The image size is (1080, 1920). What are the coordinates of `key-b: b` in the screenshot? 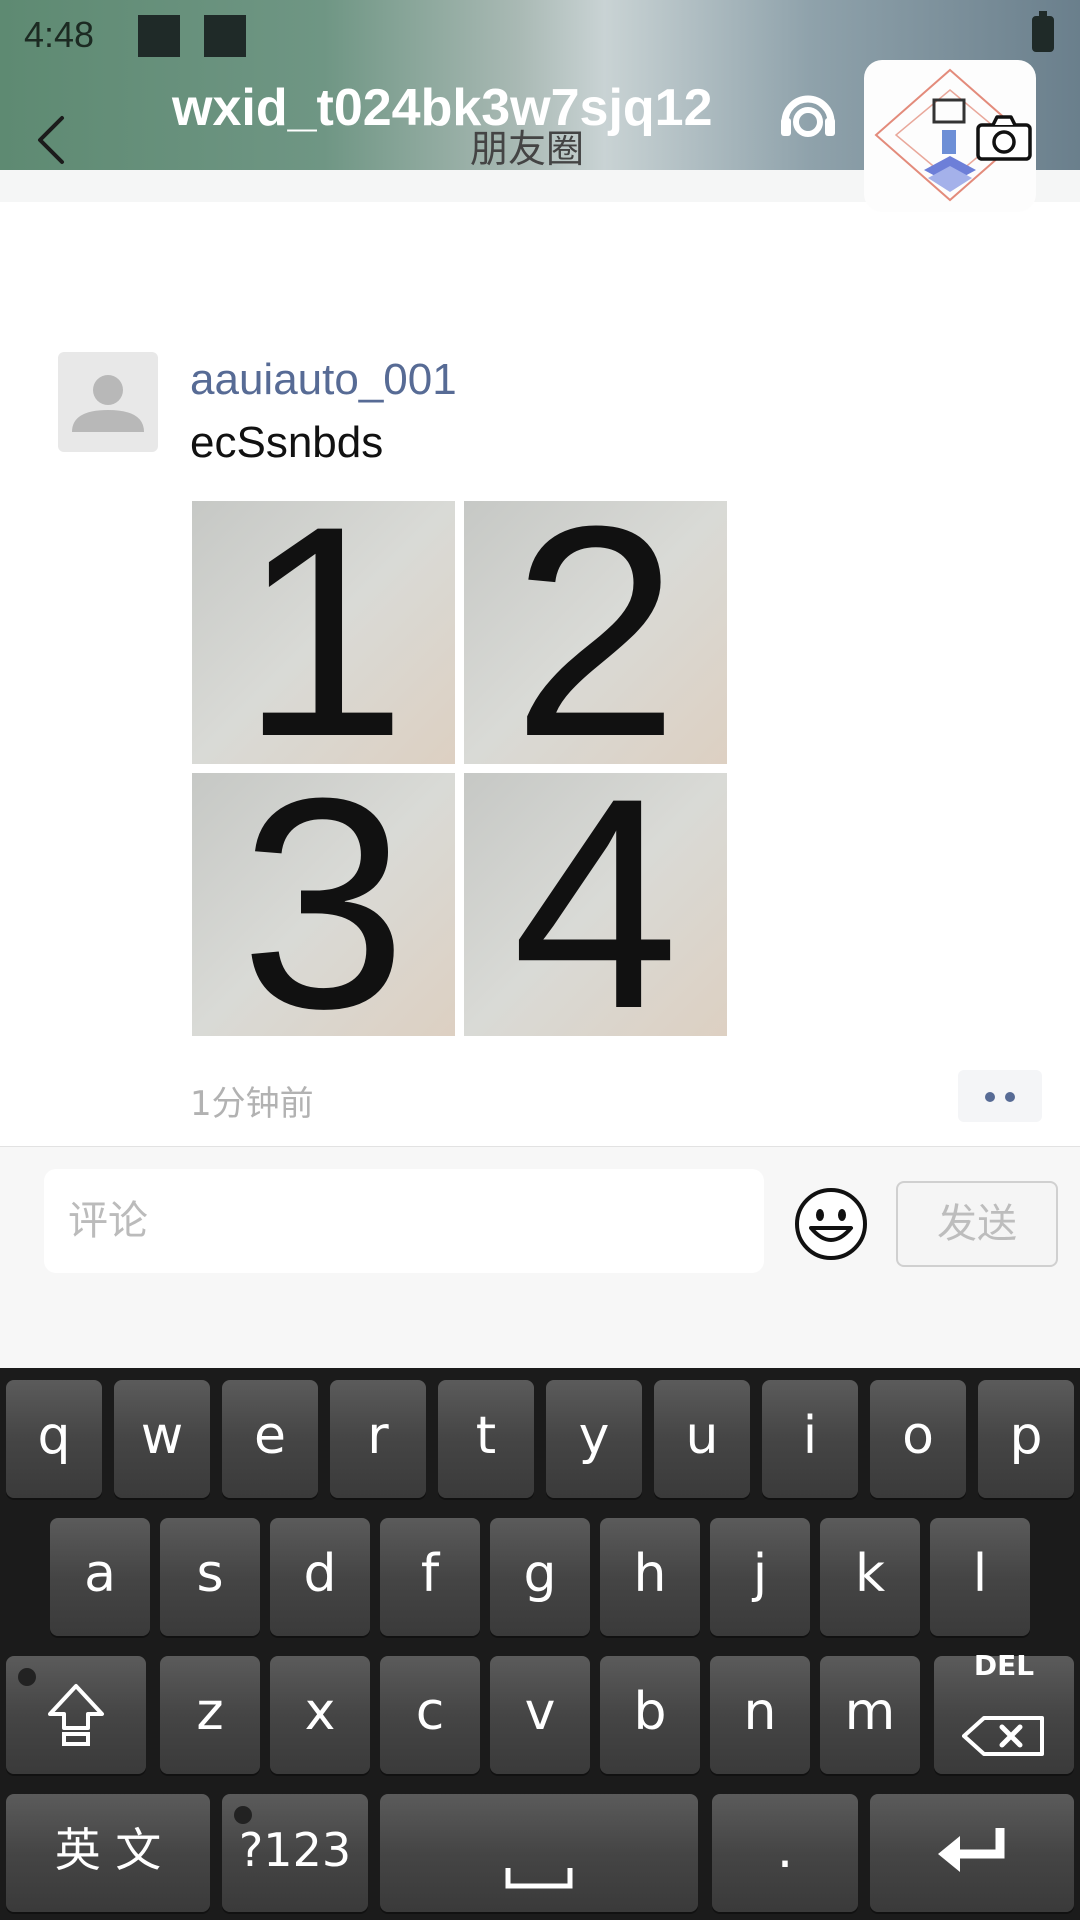 It's located at (650, 1715).